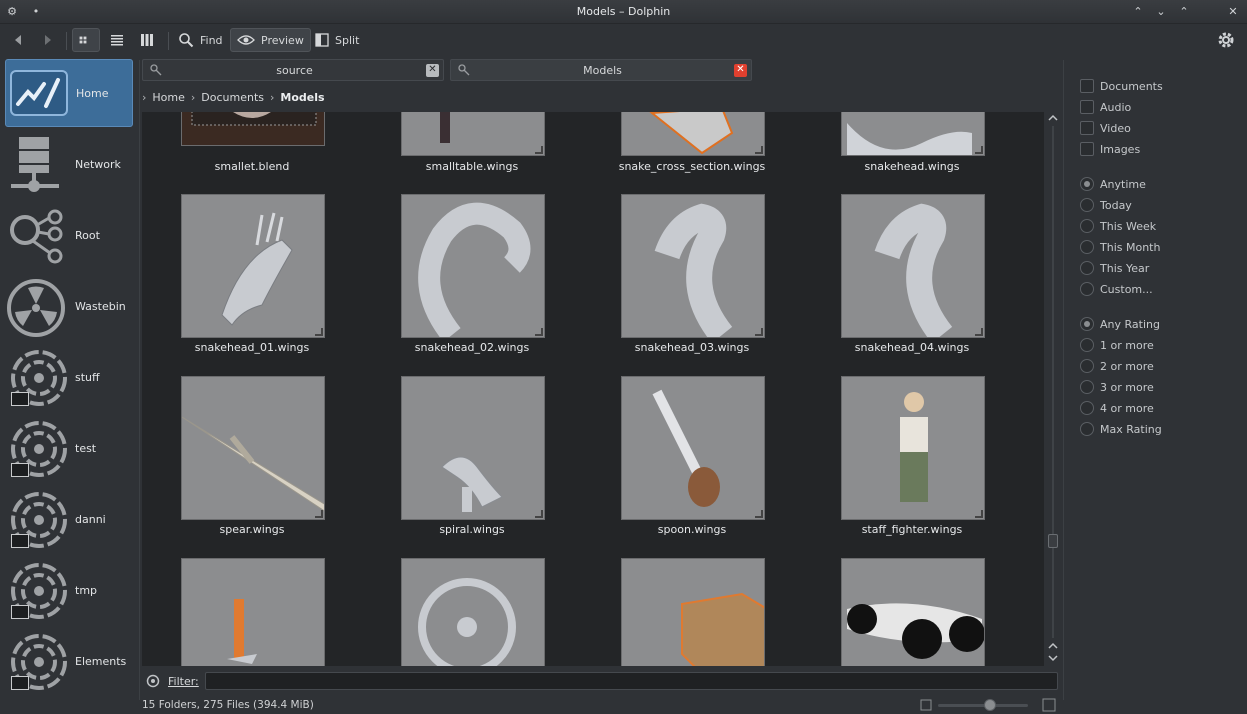 The width and height of the screenshot is (1247, 714). What do you see at coordinates (1120, 149) in the screenshot?
I see `filter-option-label: Images` at bounding box center [1120, 149].